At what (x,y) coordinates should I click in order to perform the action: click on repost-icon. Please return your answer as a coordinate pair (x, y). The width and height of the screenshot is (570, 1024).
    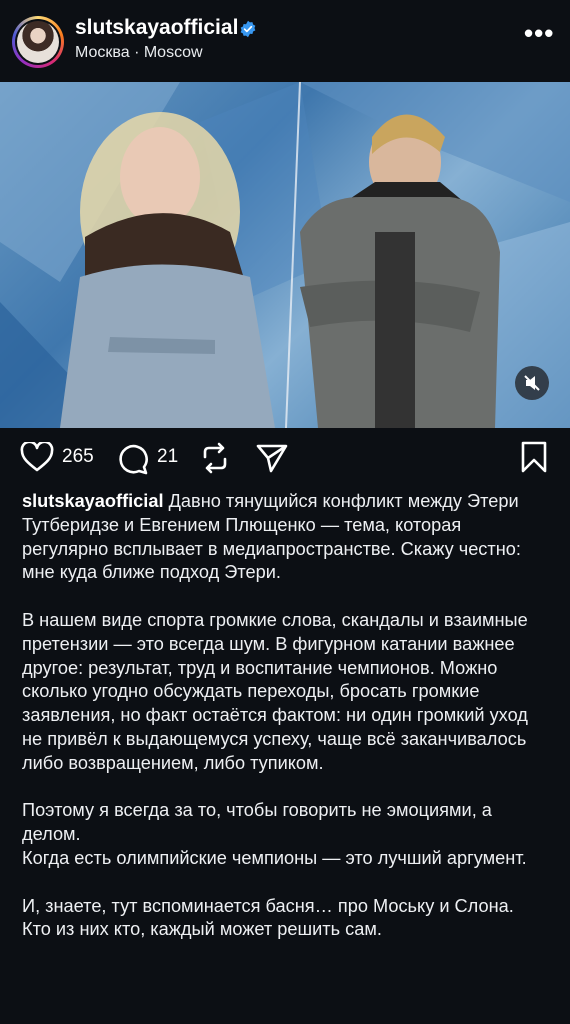
    Looking at the image, I should click on (215, 458).